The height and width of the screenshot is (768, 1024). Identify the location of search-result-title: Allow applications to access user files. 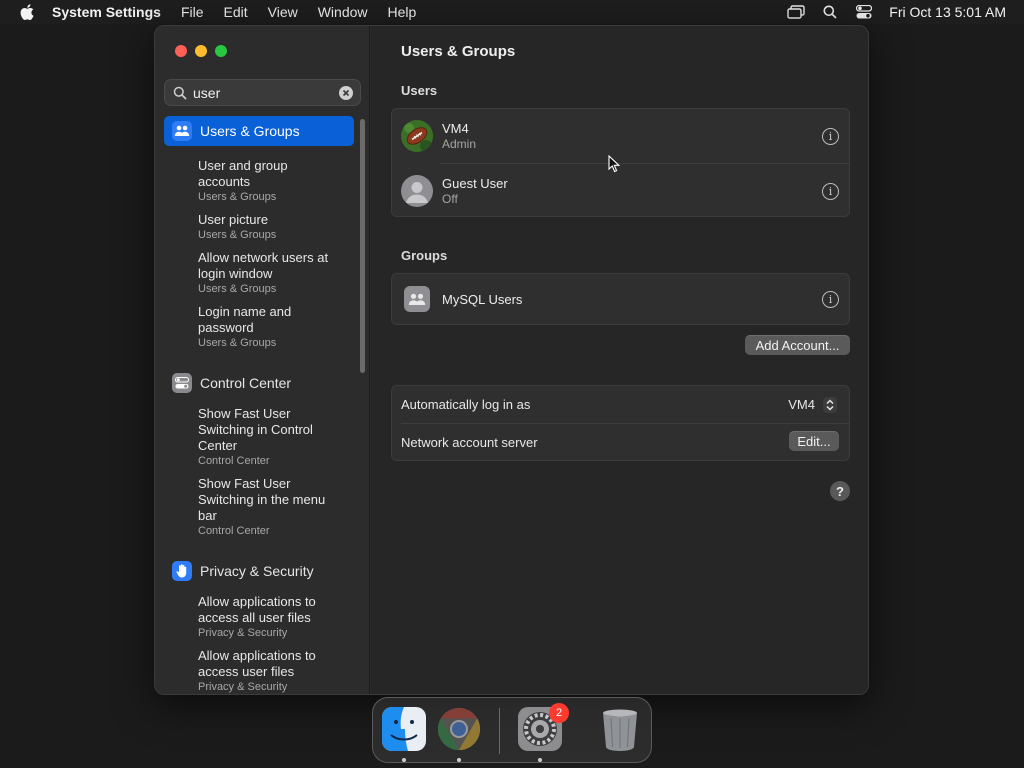
(257, 663).